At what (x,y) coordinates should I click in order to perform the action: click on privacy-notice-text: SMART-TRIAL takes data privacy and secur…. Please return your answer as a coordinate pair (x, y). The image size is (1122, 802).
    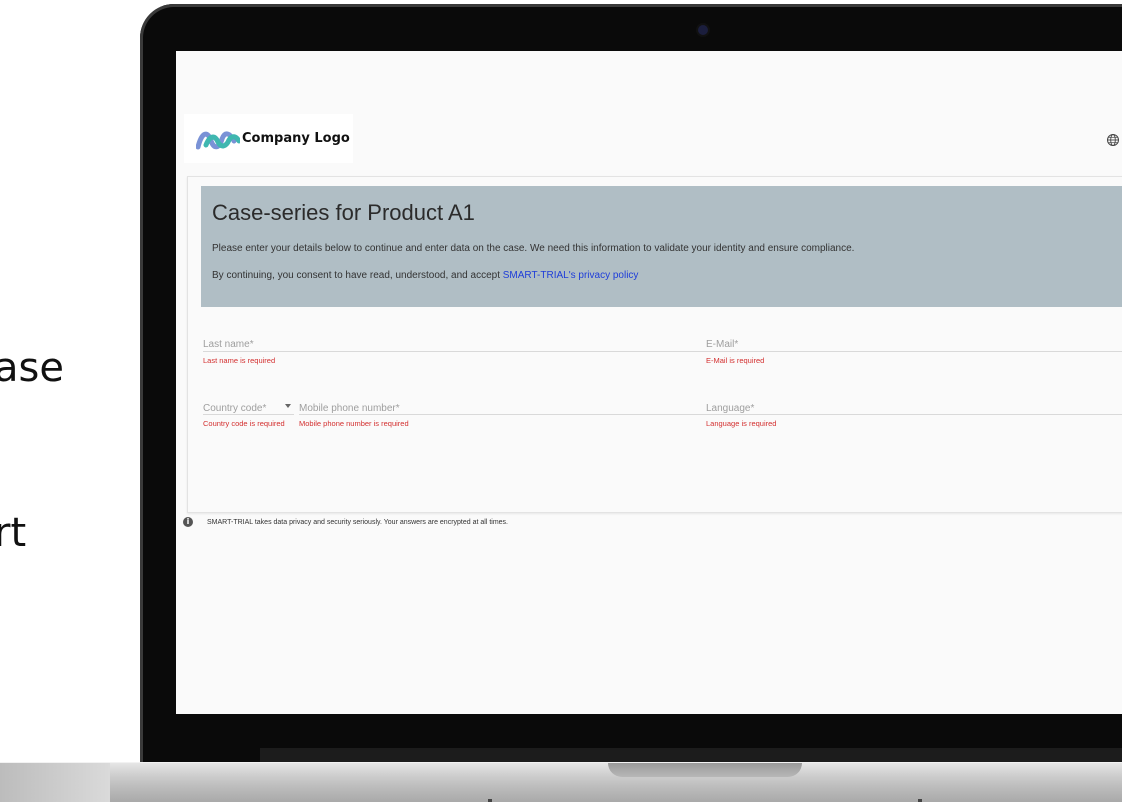
    Looking at the image, I should click on (357, 522).